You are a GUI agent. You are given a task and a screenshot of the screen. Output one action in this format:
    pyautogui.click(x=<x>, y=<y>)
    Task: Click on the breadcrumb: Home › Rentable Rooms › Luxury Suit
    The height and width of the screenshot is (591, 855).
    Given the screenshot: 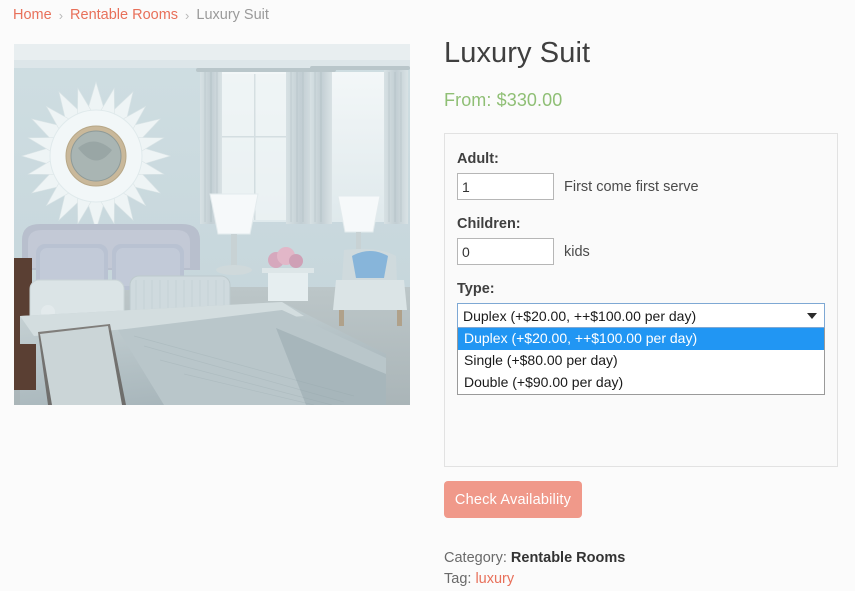 What is the action you would take?
    pyautogui.click(x=141, y=15)
    